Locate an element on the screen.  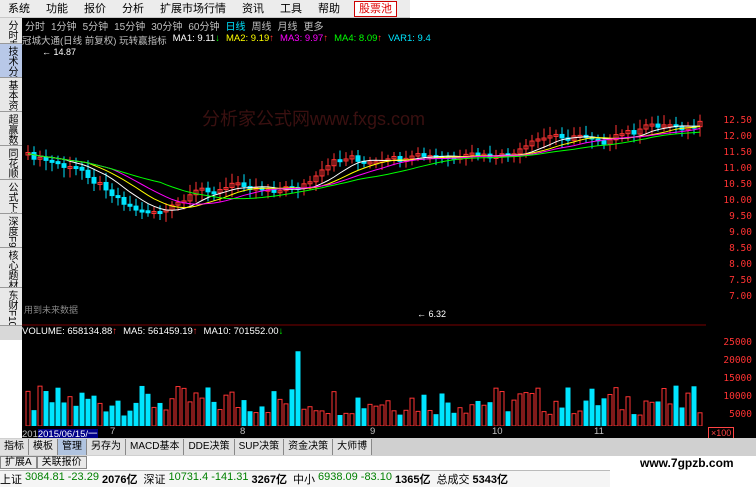
tab-formula-download: 公式下载 is located at coordinates (11, 197).